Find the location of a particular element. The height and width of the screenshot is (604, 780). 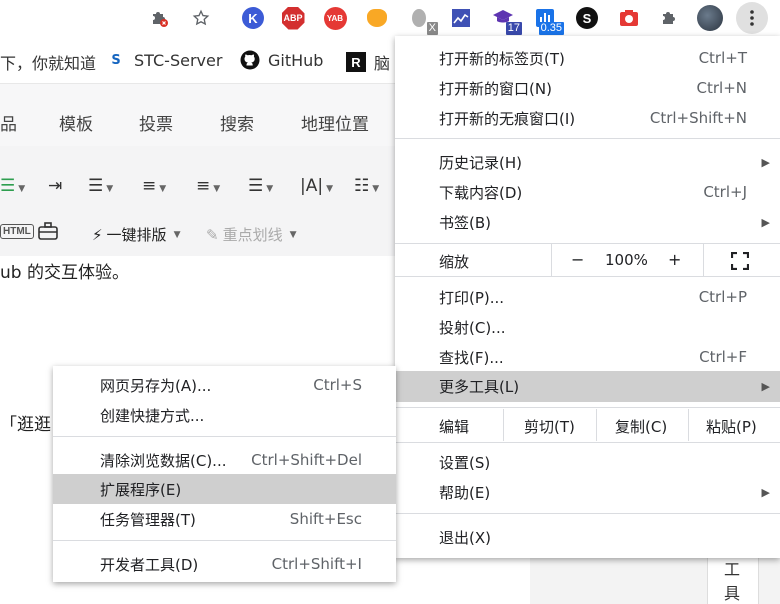

puzzle-x-icon is located at coordinates (159, 18).